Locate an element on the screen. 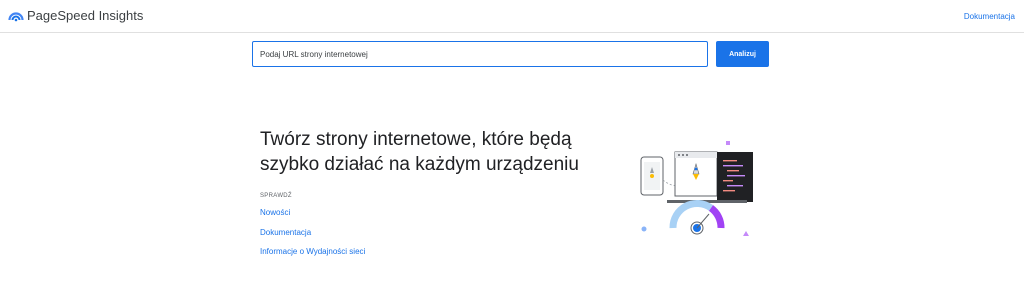  check-section-label: SPRAWDŹ is located at coordinates (276, 196).